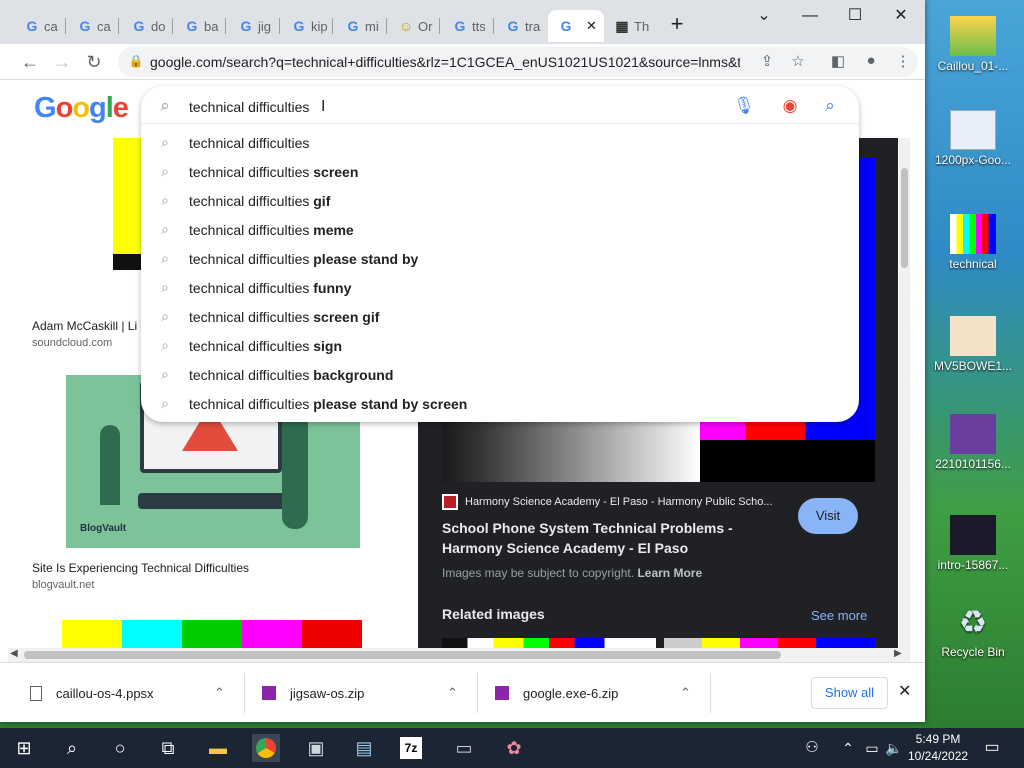 The height and width of the screenshot is (768, 1024). What do you see at coordinates (81, 108) in the screenshot?
I see `google-logo: Google` at bounding box center [81, 108].